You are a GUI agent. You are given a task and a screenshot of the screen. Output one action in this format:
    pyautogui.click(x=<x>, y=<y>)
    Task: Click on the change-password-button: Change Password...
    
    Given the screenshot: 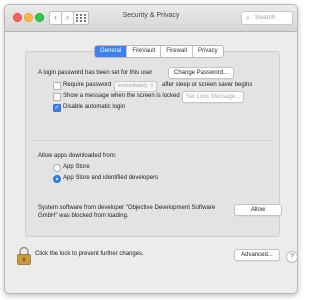 What is the action you would take?
    pyautogui.click(x=201, y=73)
    